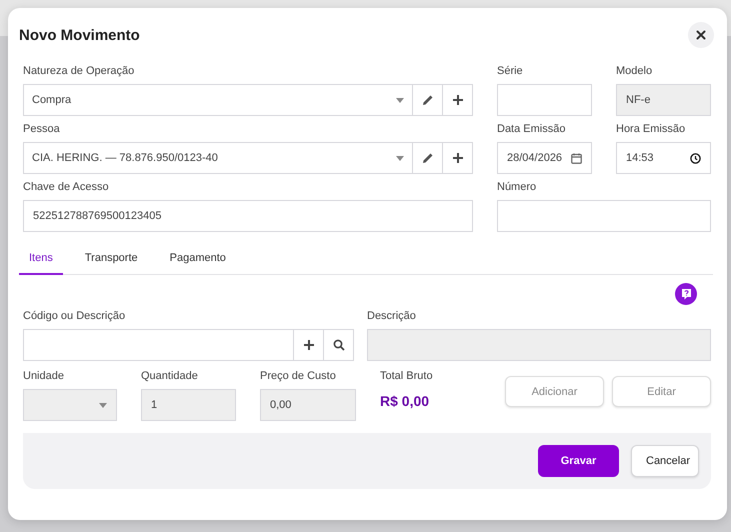 This screenshot has width=731, height=532. What do you see at coordinates (635, 71) in the screenshot?
I see `field-label: Modelo` at bounding box center [635, 71].